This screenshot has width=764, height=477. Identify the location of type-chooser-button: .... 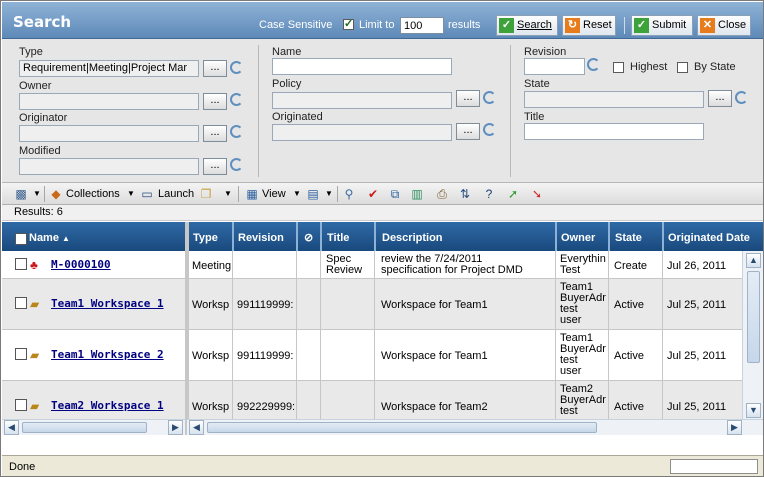
(215, 68).